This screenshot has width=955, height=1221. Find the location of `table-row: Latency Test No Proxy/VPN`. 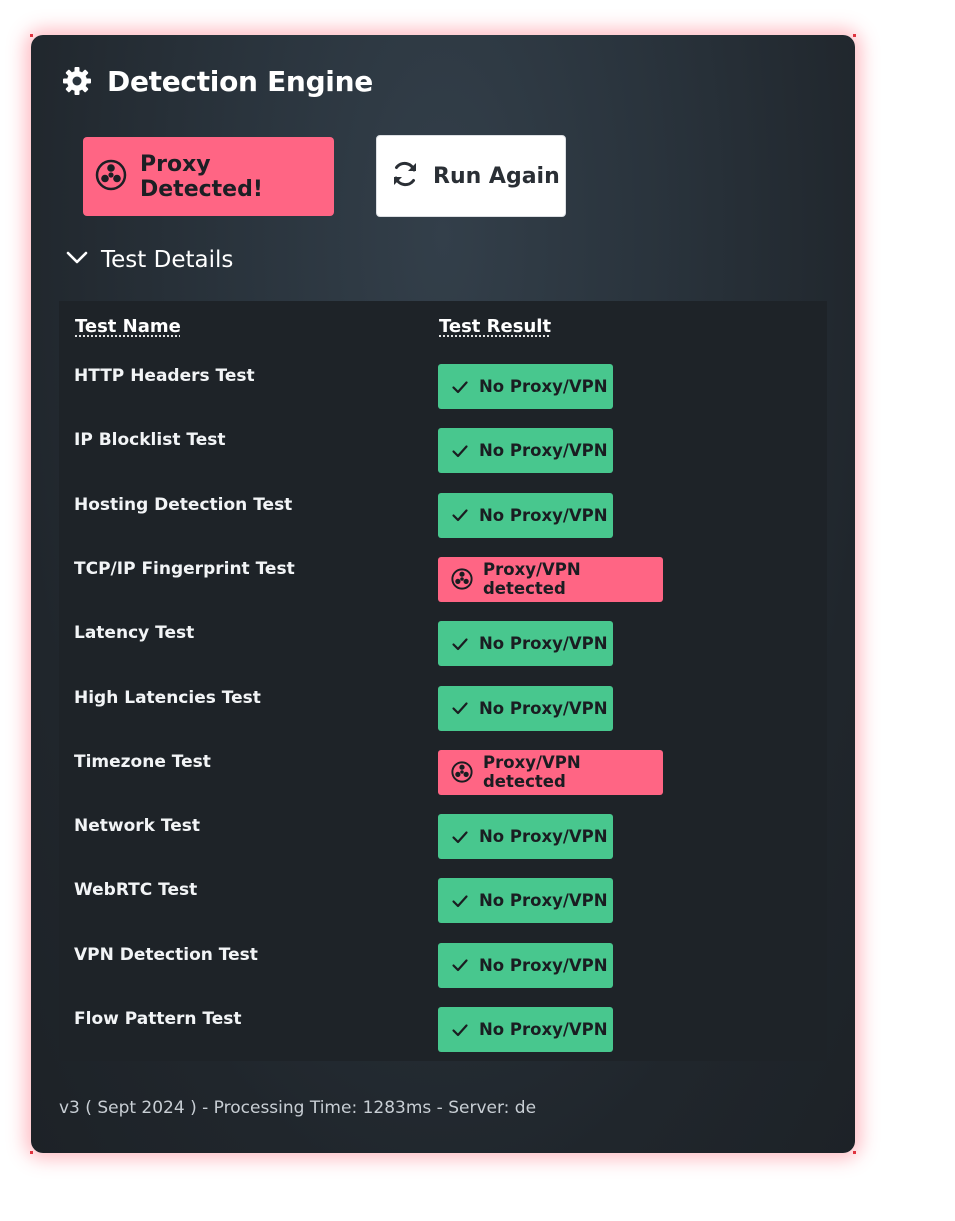

table-row: Latency Test No Proxy/VPN is located at coordinates (443, 644).